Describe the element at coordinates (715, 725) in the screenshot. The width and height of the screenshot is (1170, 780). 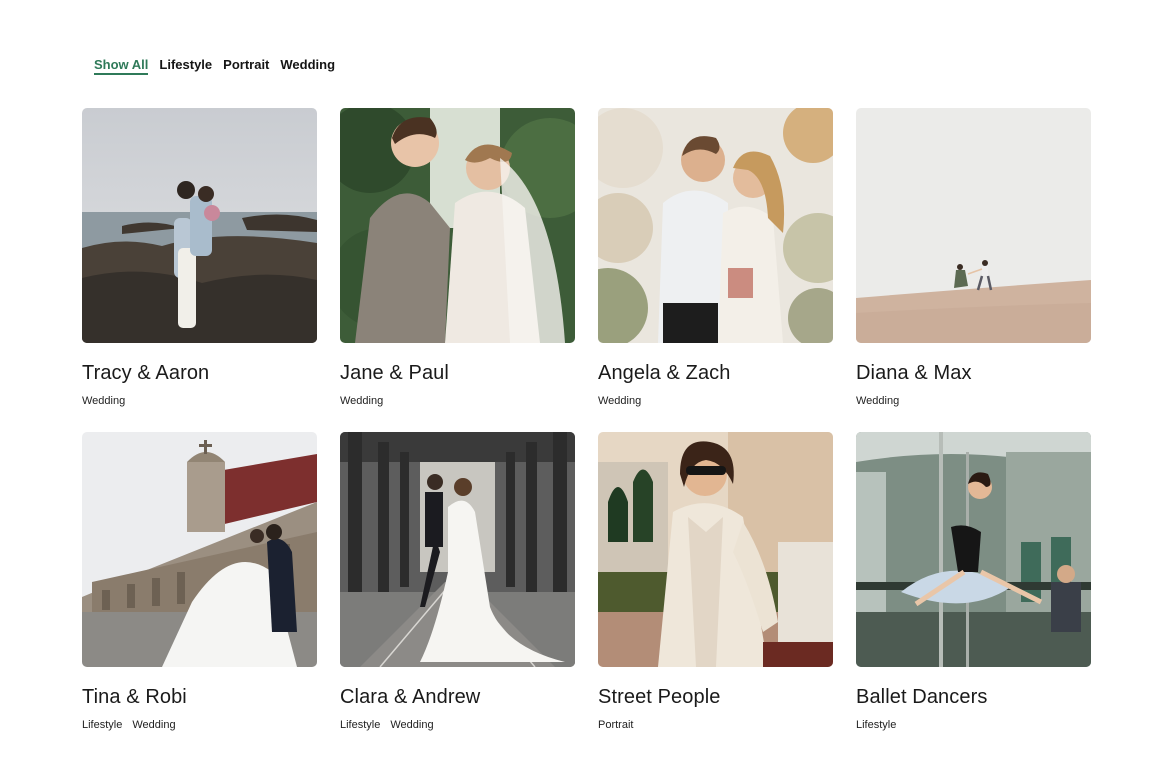
I see `card-tags: Portrait` at that location.